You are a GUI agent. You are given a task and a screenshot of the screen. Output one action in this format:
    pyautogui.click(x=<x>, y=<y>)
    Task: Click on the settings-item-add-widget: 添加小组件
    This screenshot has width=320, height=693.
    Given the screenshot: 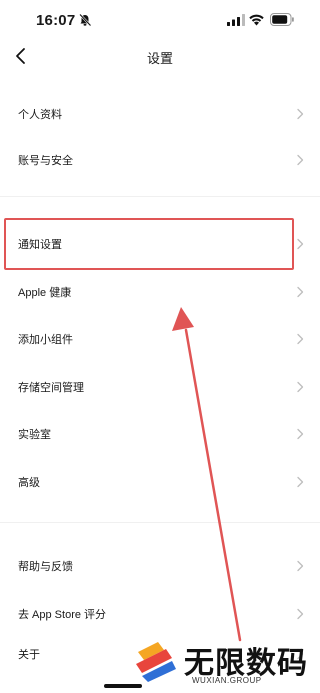 What is the action you would take?
    pyautogui.click(x=160, y=339)
    